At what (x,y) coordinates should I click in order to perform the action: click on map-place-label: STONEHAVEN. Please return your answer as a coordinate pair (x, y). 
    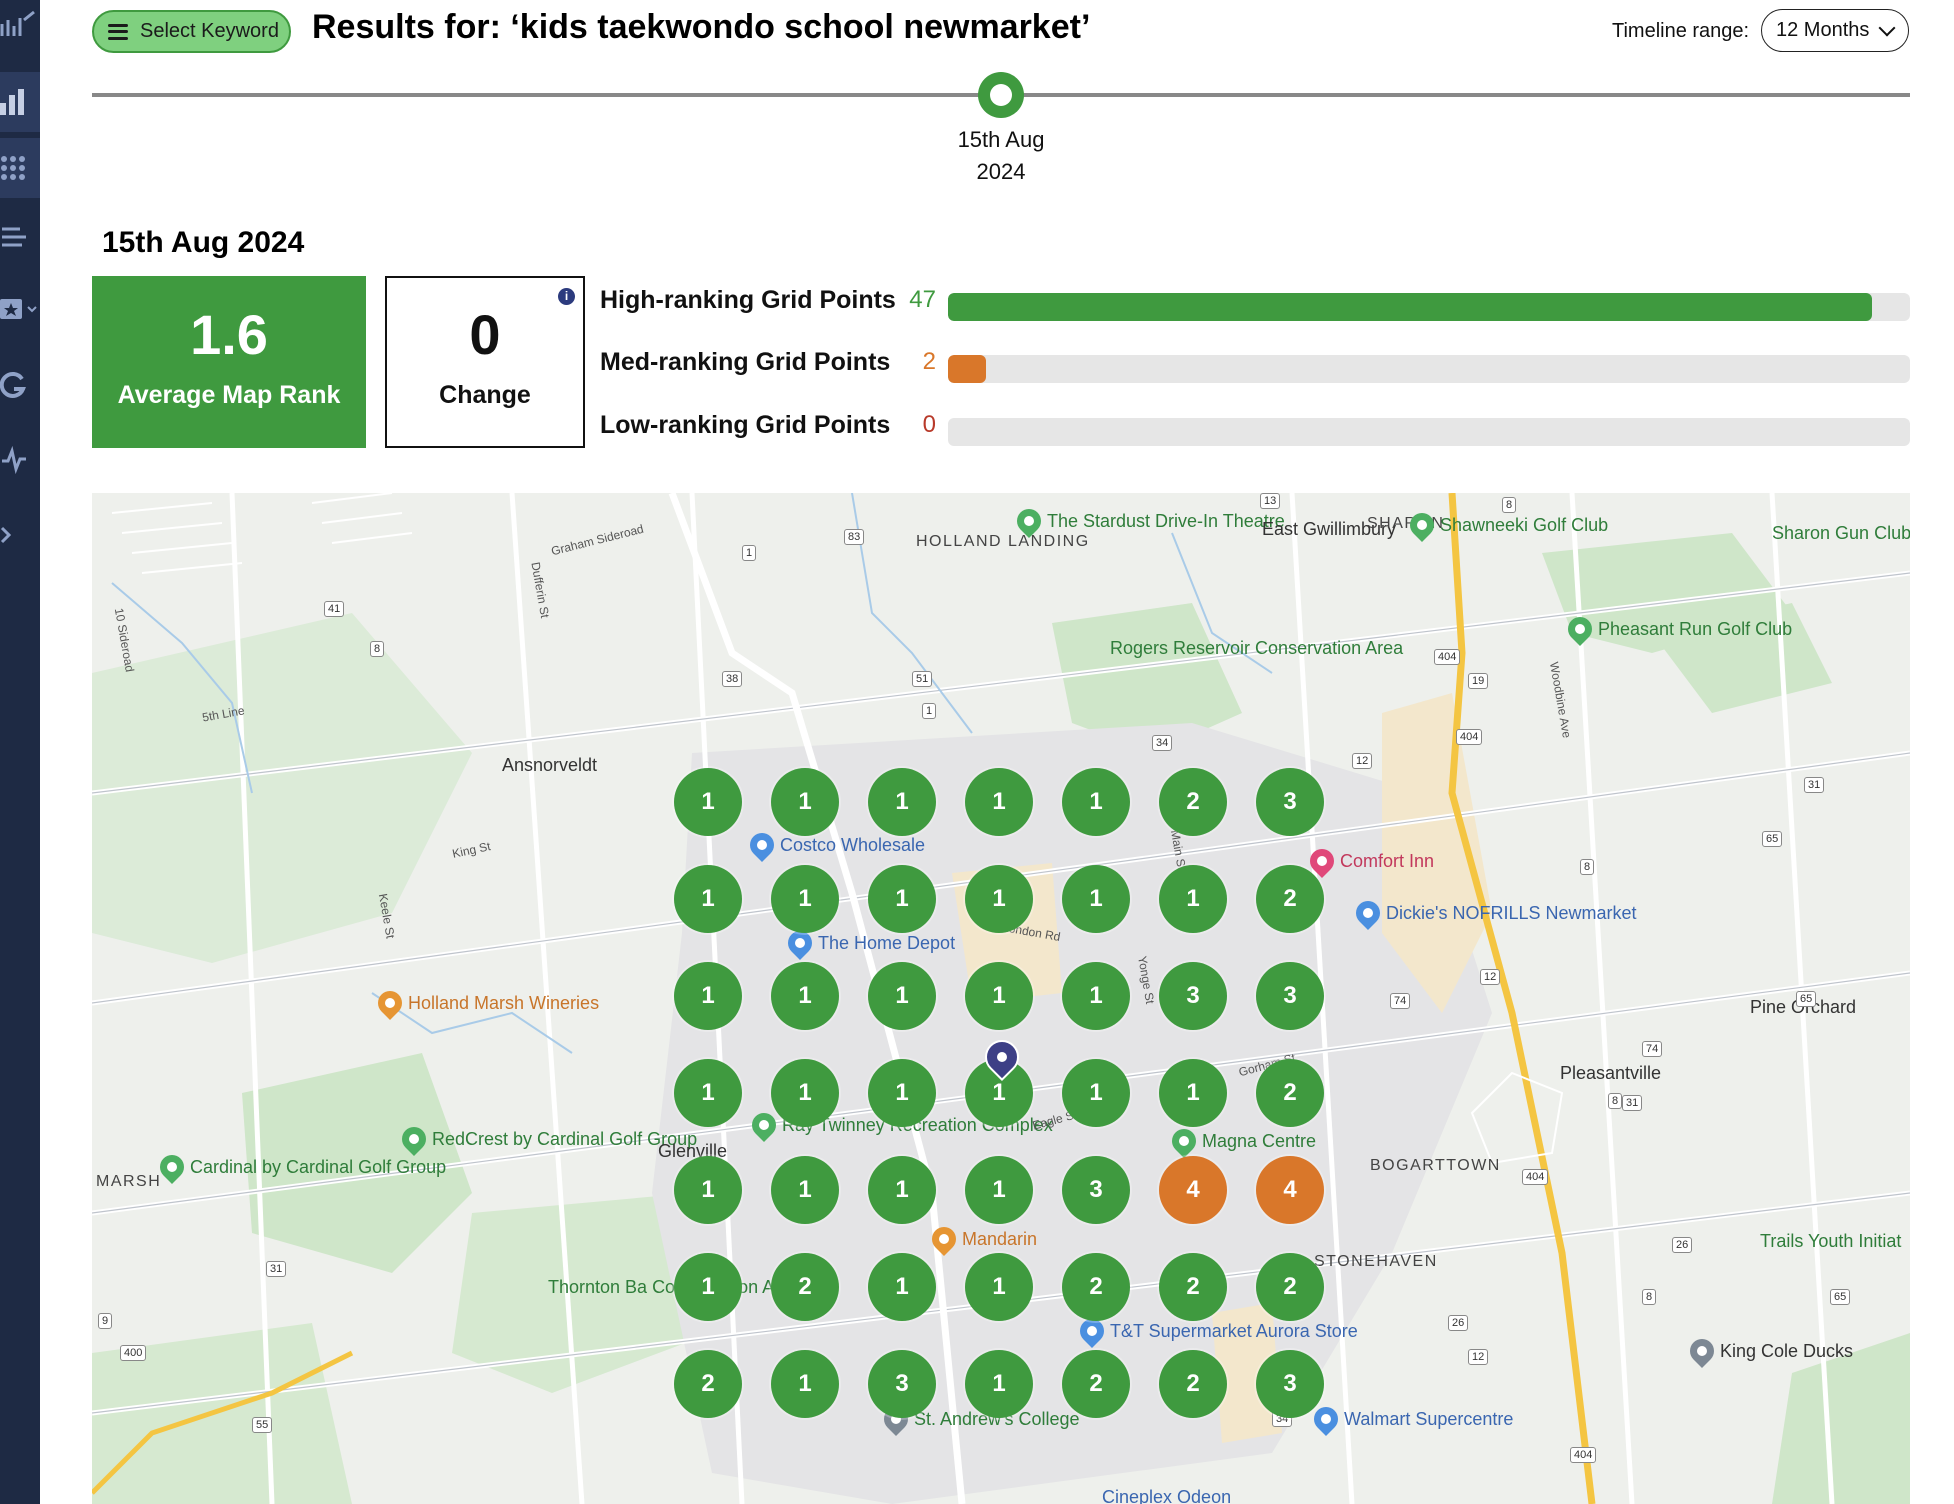
    Looking at the image, I should click on (1376, 1262).